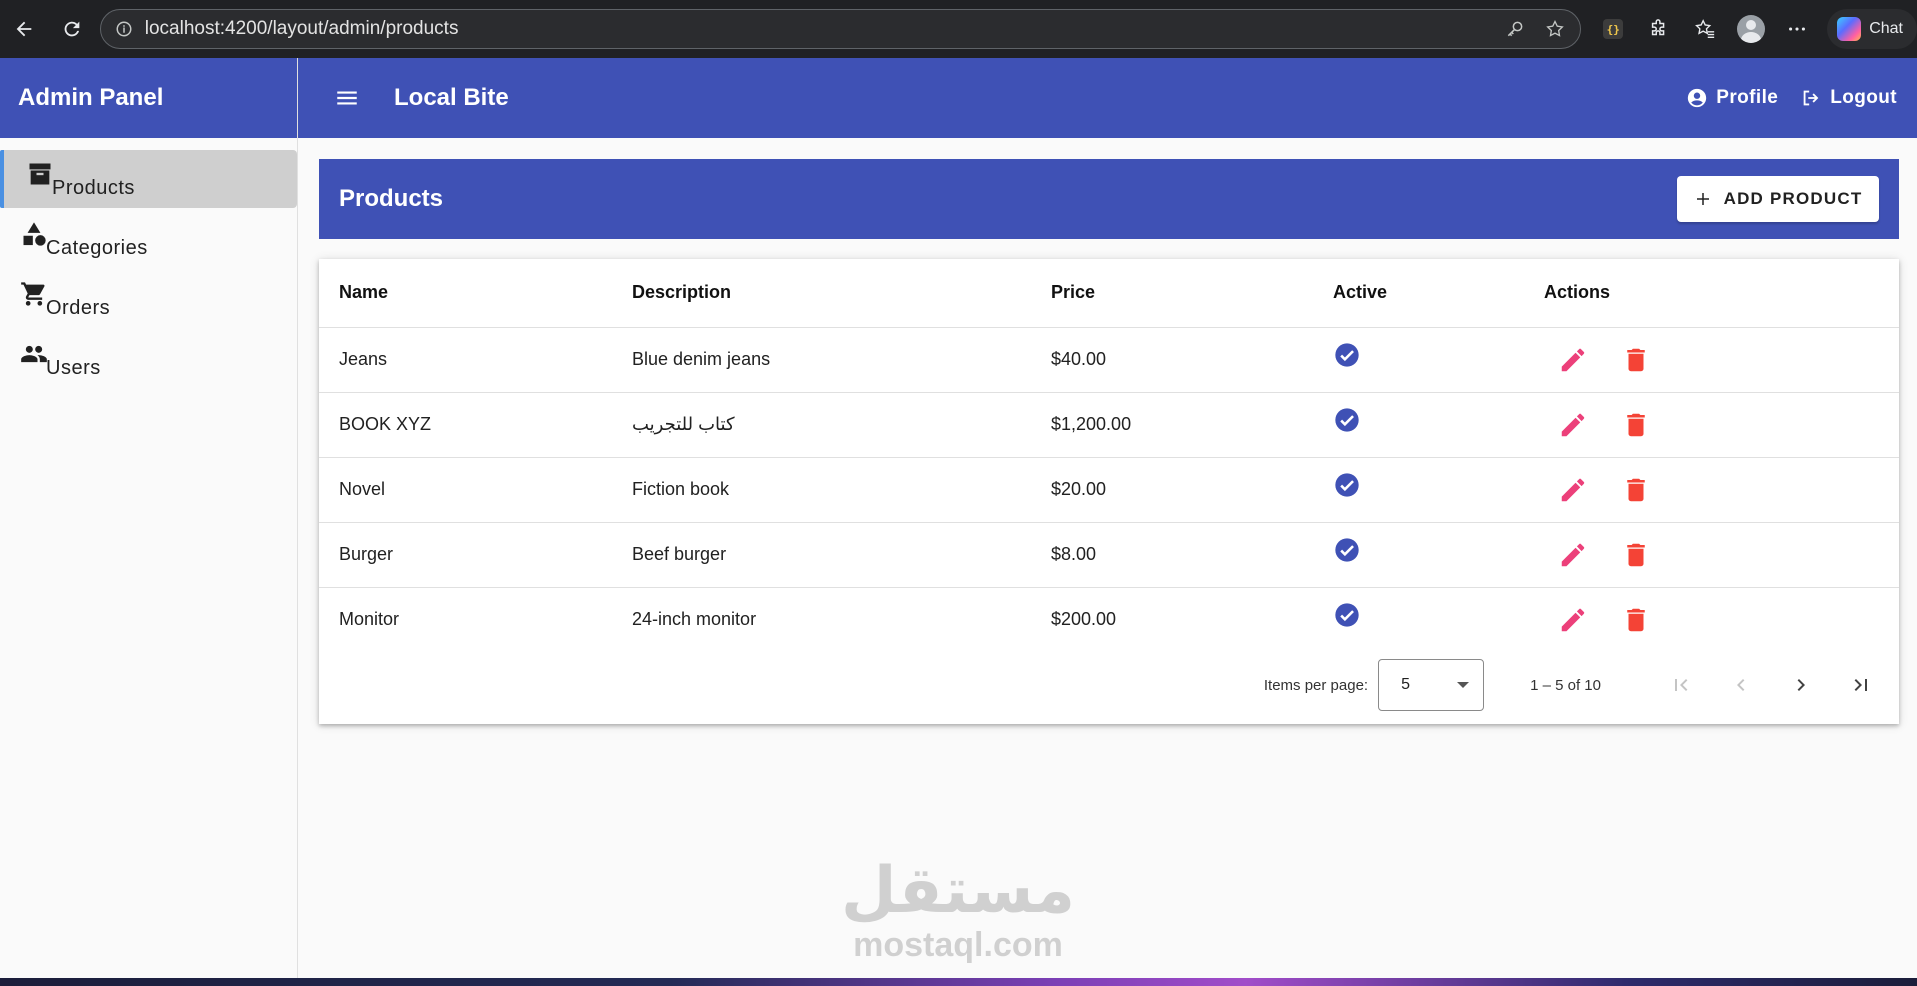 The width and height of the screenshot is (1917, 986). I want to click on sidebar-item-orders: Orders, so click(148, 299).